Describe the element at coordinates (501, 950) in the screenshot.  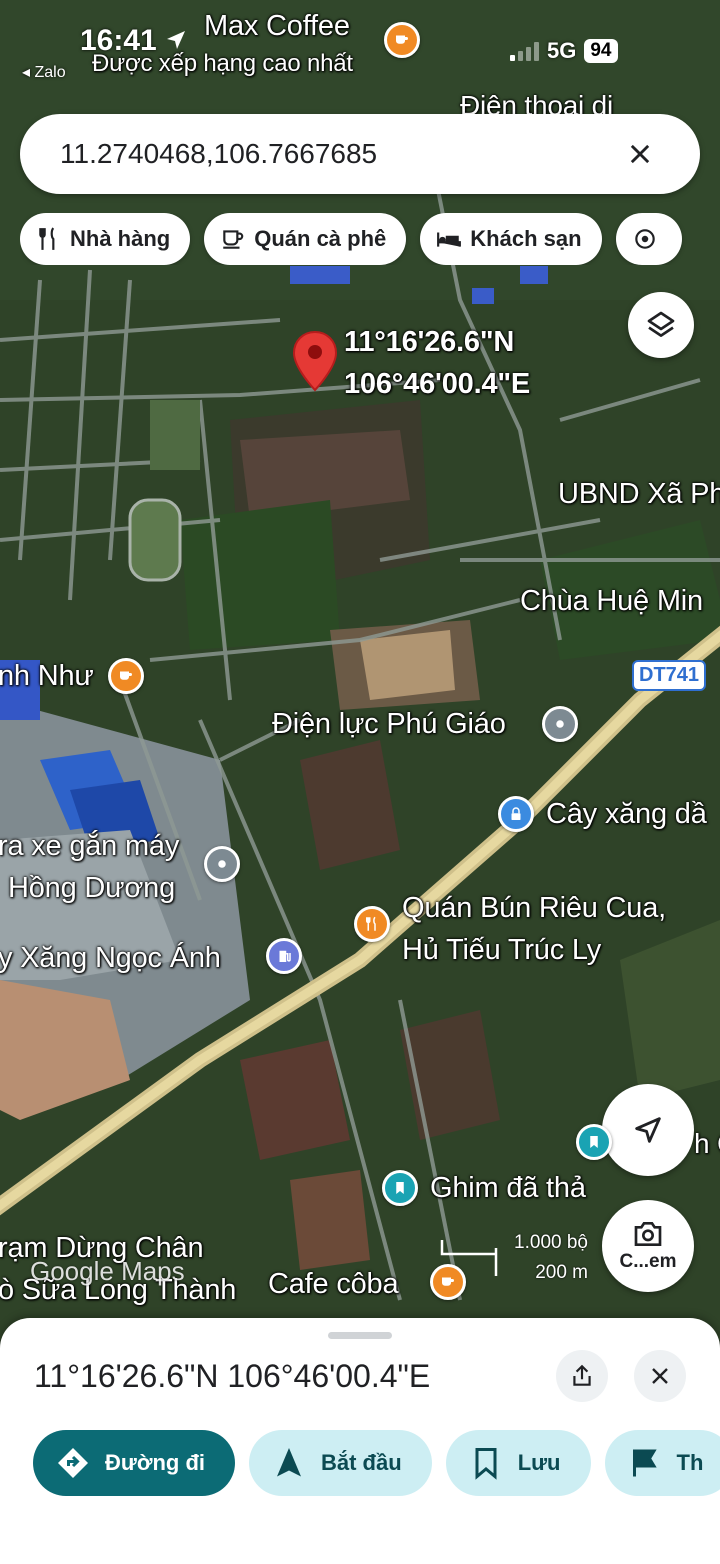
I see `place-label-hu-tieu: Hủ Tiếu Trúc Ly` at that location.